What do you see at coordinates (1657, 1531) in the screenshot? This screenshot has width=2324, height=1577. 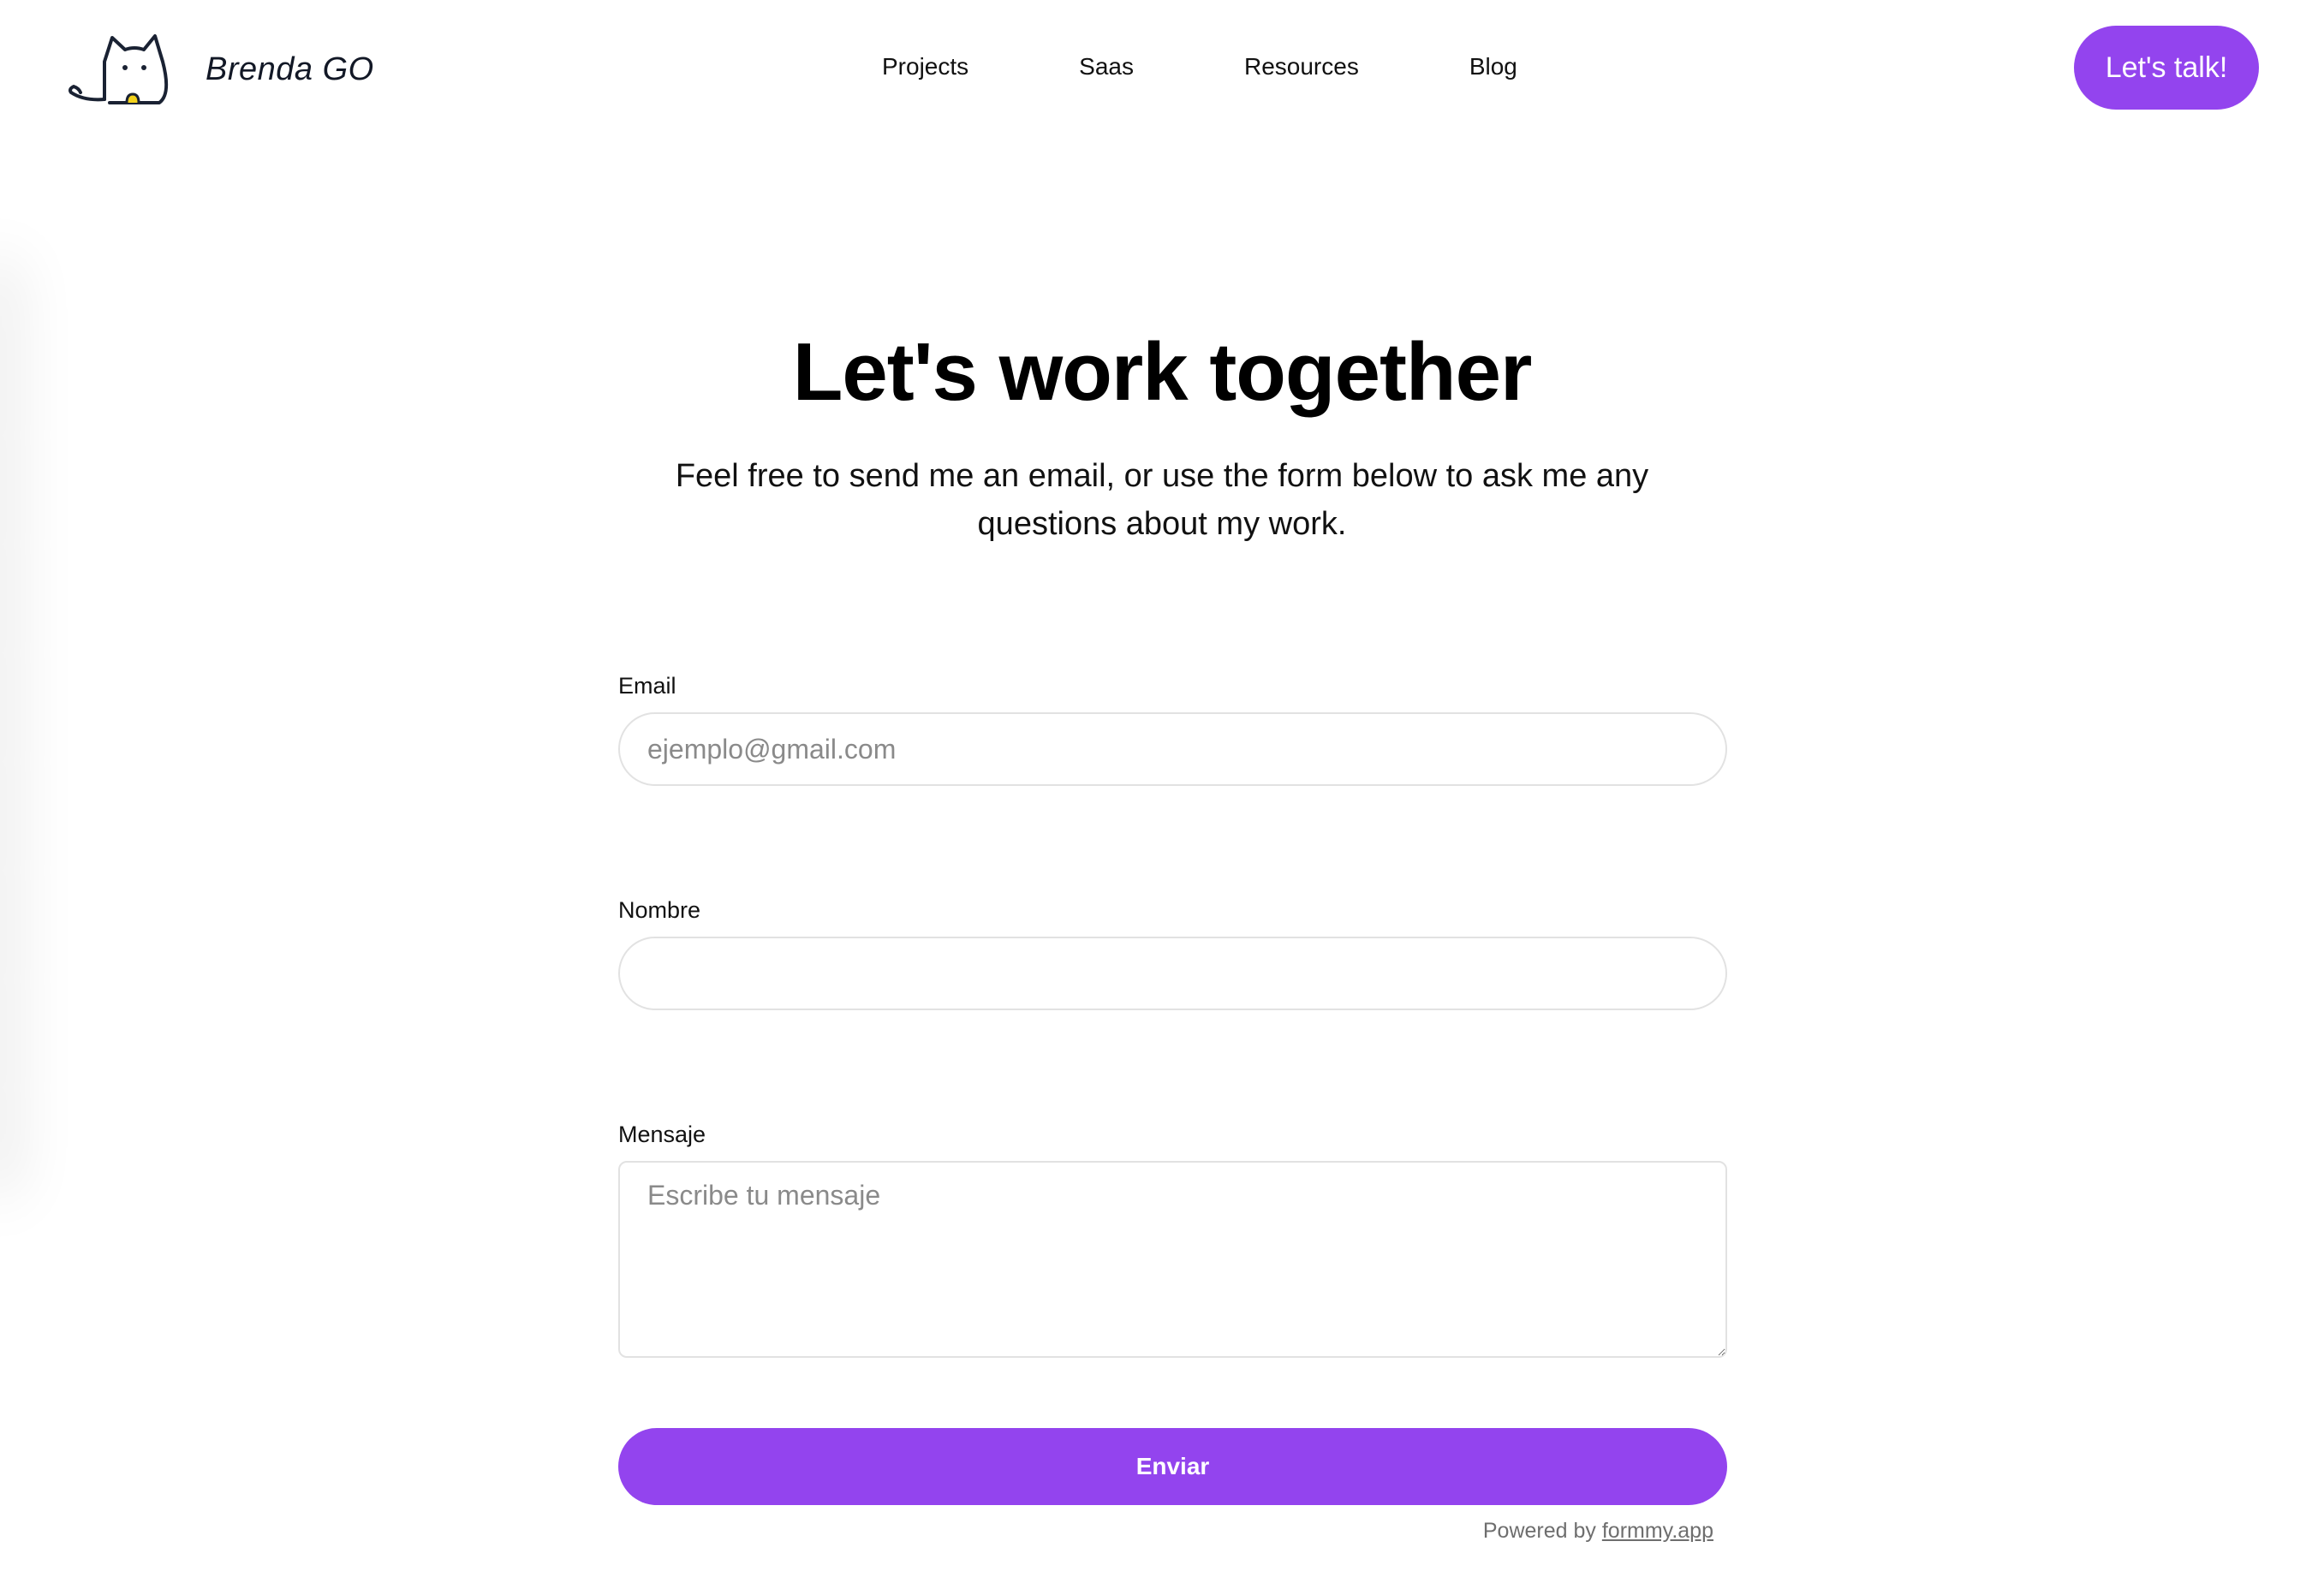 I see `formmy-link: formmy.app` at bounding box center [1657, 1531].